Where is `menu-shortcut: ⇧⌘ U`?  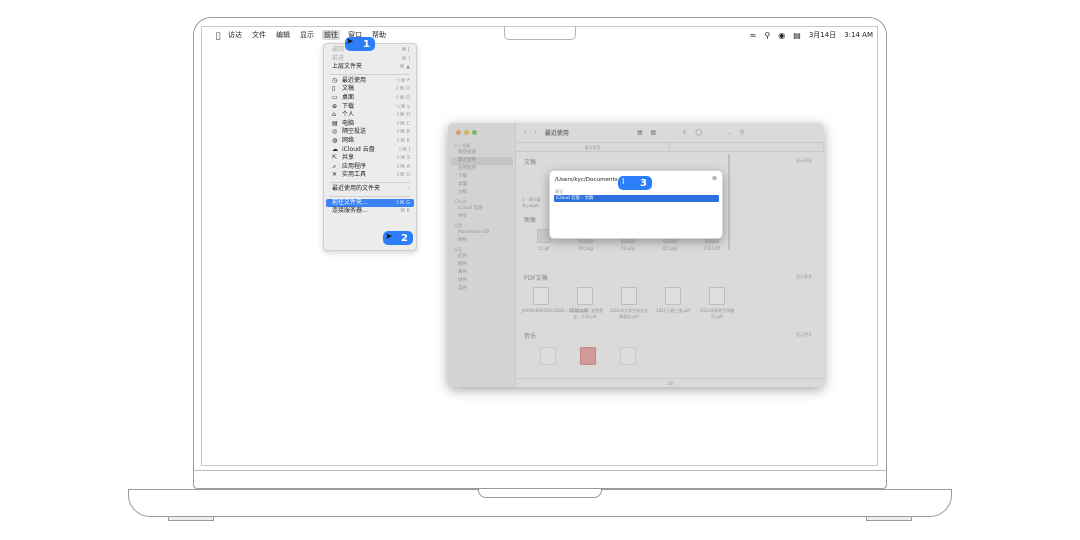
menu-shortcut: ⇧⌘ U is located at coordinates (402, 175).